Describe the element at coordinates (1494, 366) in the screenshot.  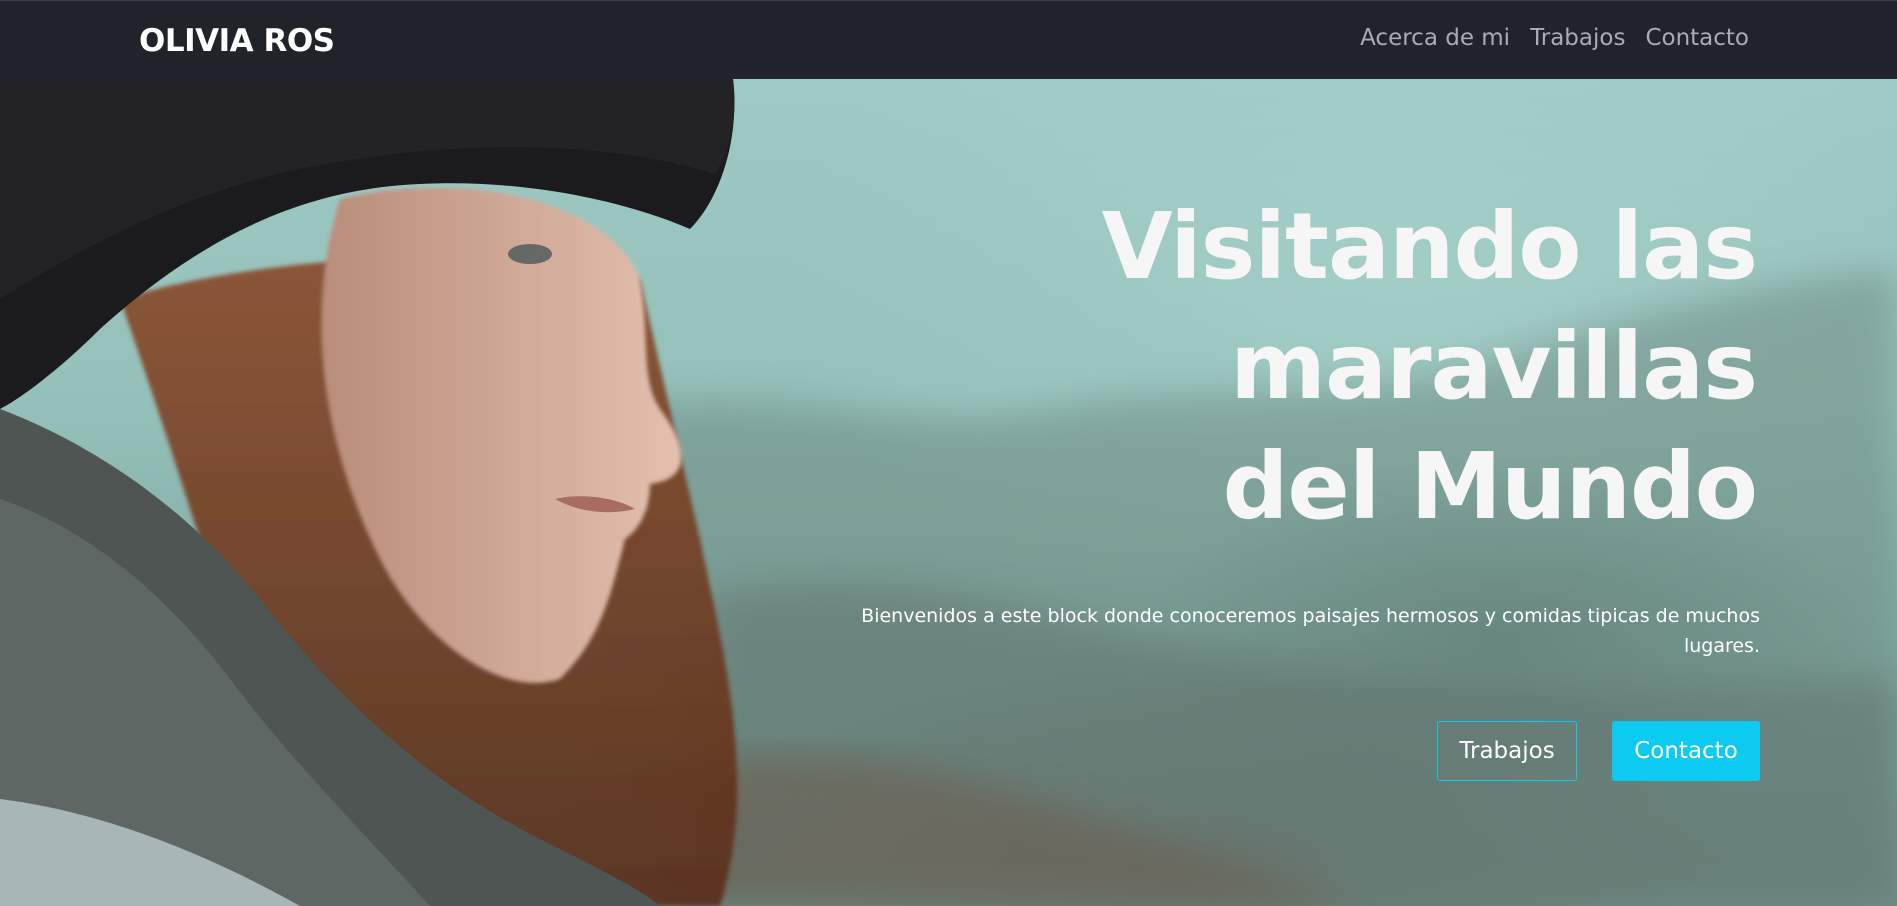
I see `hero-title-line: maravillas` at that location.